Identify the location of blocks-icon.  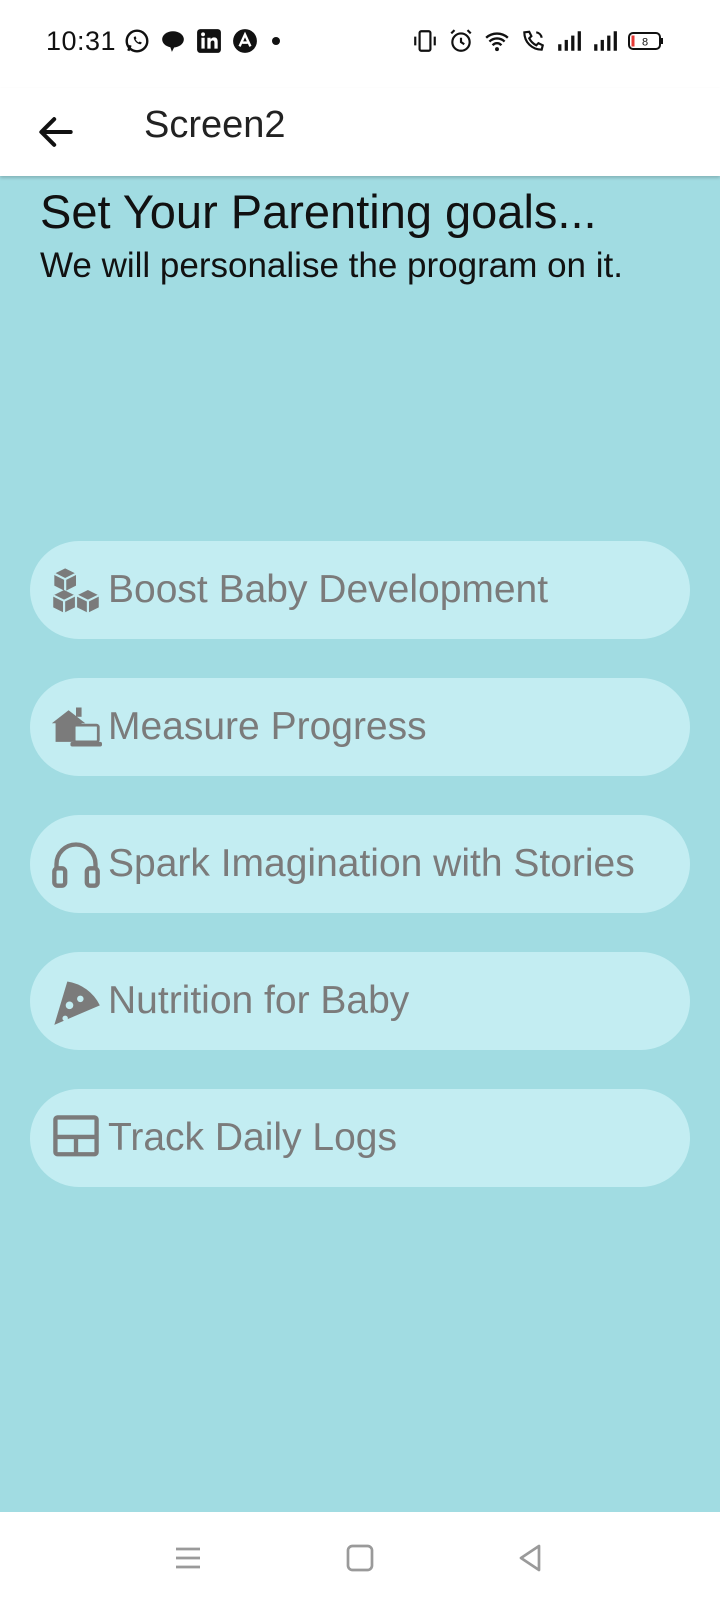
(76, 590).